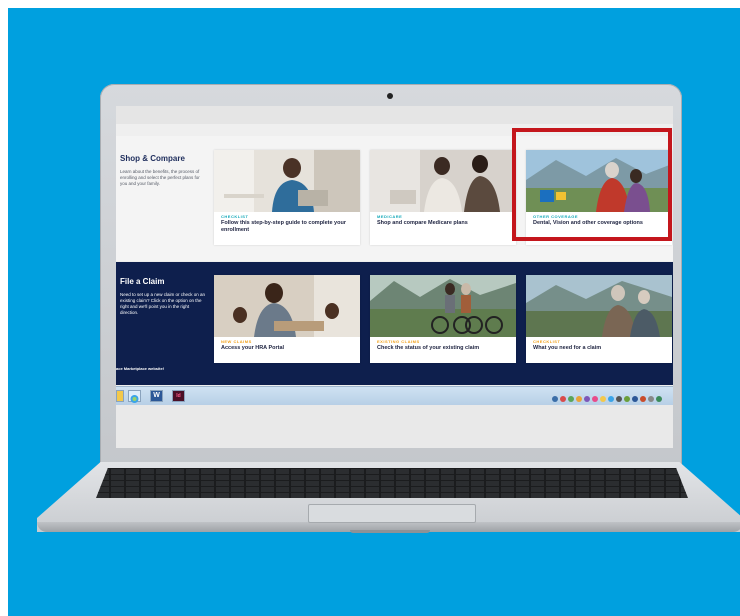 This screenshot has height=616, width=740. Describe the element at coordinates (253, 348) in the screenshot. I see `card-title: Access your HRA Portal` at that location.